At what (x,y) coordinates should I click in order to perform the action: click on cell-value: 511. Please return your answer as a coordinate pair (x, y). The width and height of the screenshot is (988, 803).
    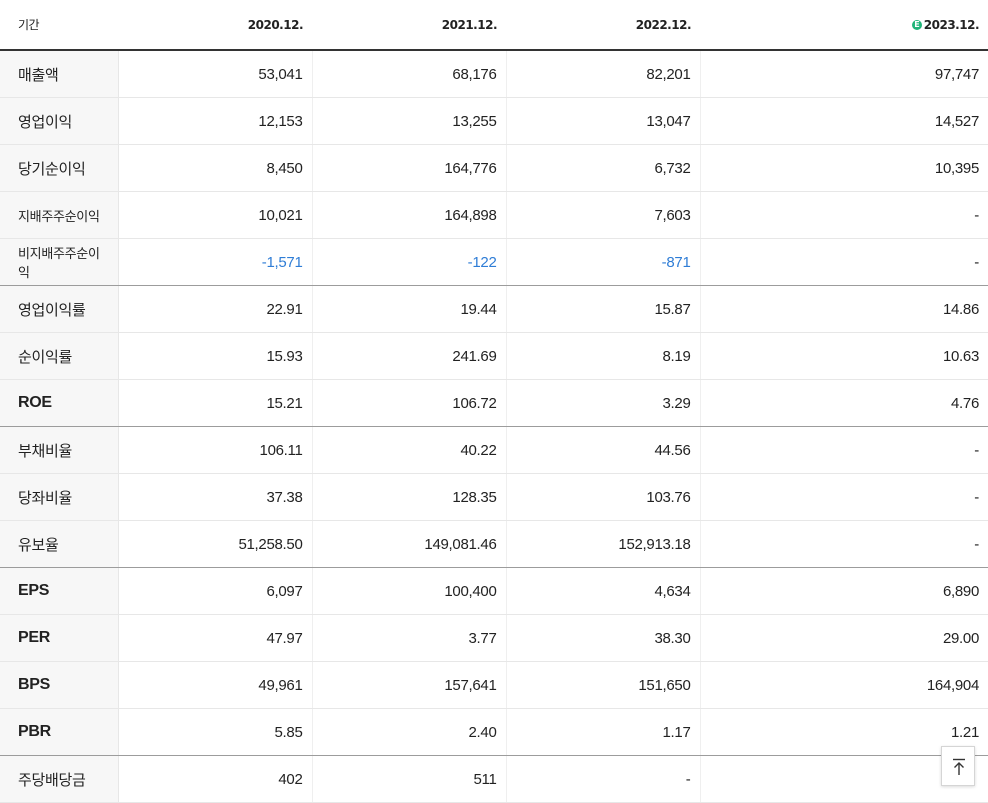
    Looking at the image, I should click on (409, 779).